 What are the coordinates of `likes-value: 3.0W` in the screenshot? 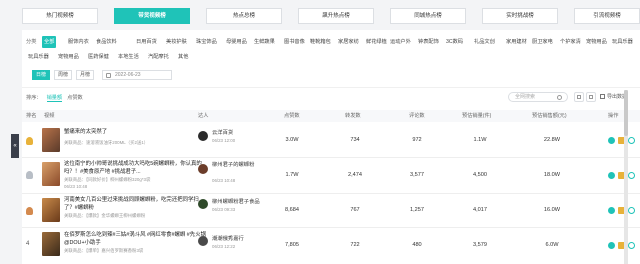 It's located at (292, 140).